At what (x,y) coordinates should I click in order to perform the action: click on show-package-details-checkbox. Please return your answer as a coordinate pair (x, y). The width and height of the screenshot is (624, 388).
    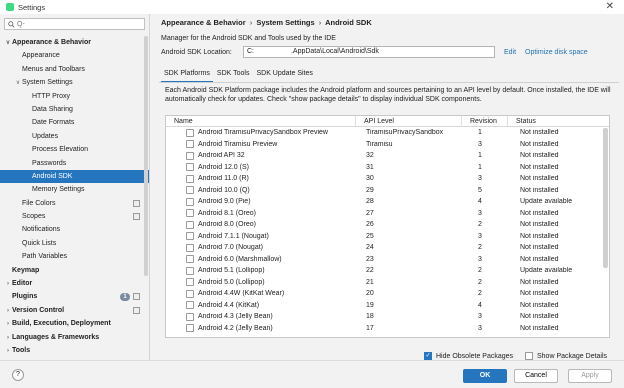
    Looking at the image, I should click on (529, 356).